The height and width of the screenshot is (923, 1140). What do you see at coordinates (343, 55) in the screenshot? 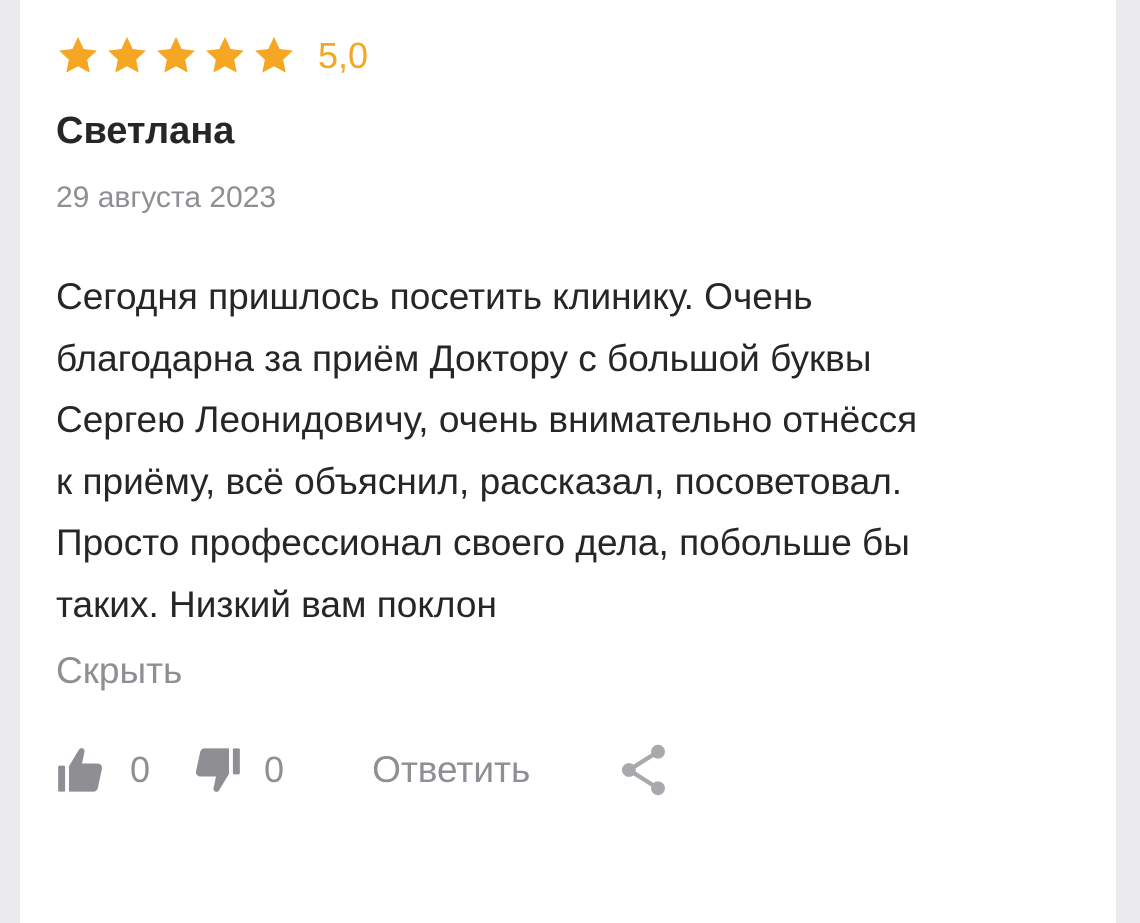
I see `rating-value: 5,0` at bounding box center [343, 55].